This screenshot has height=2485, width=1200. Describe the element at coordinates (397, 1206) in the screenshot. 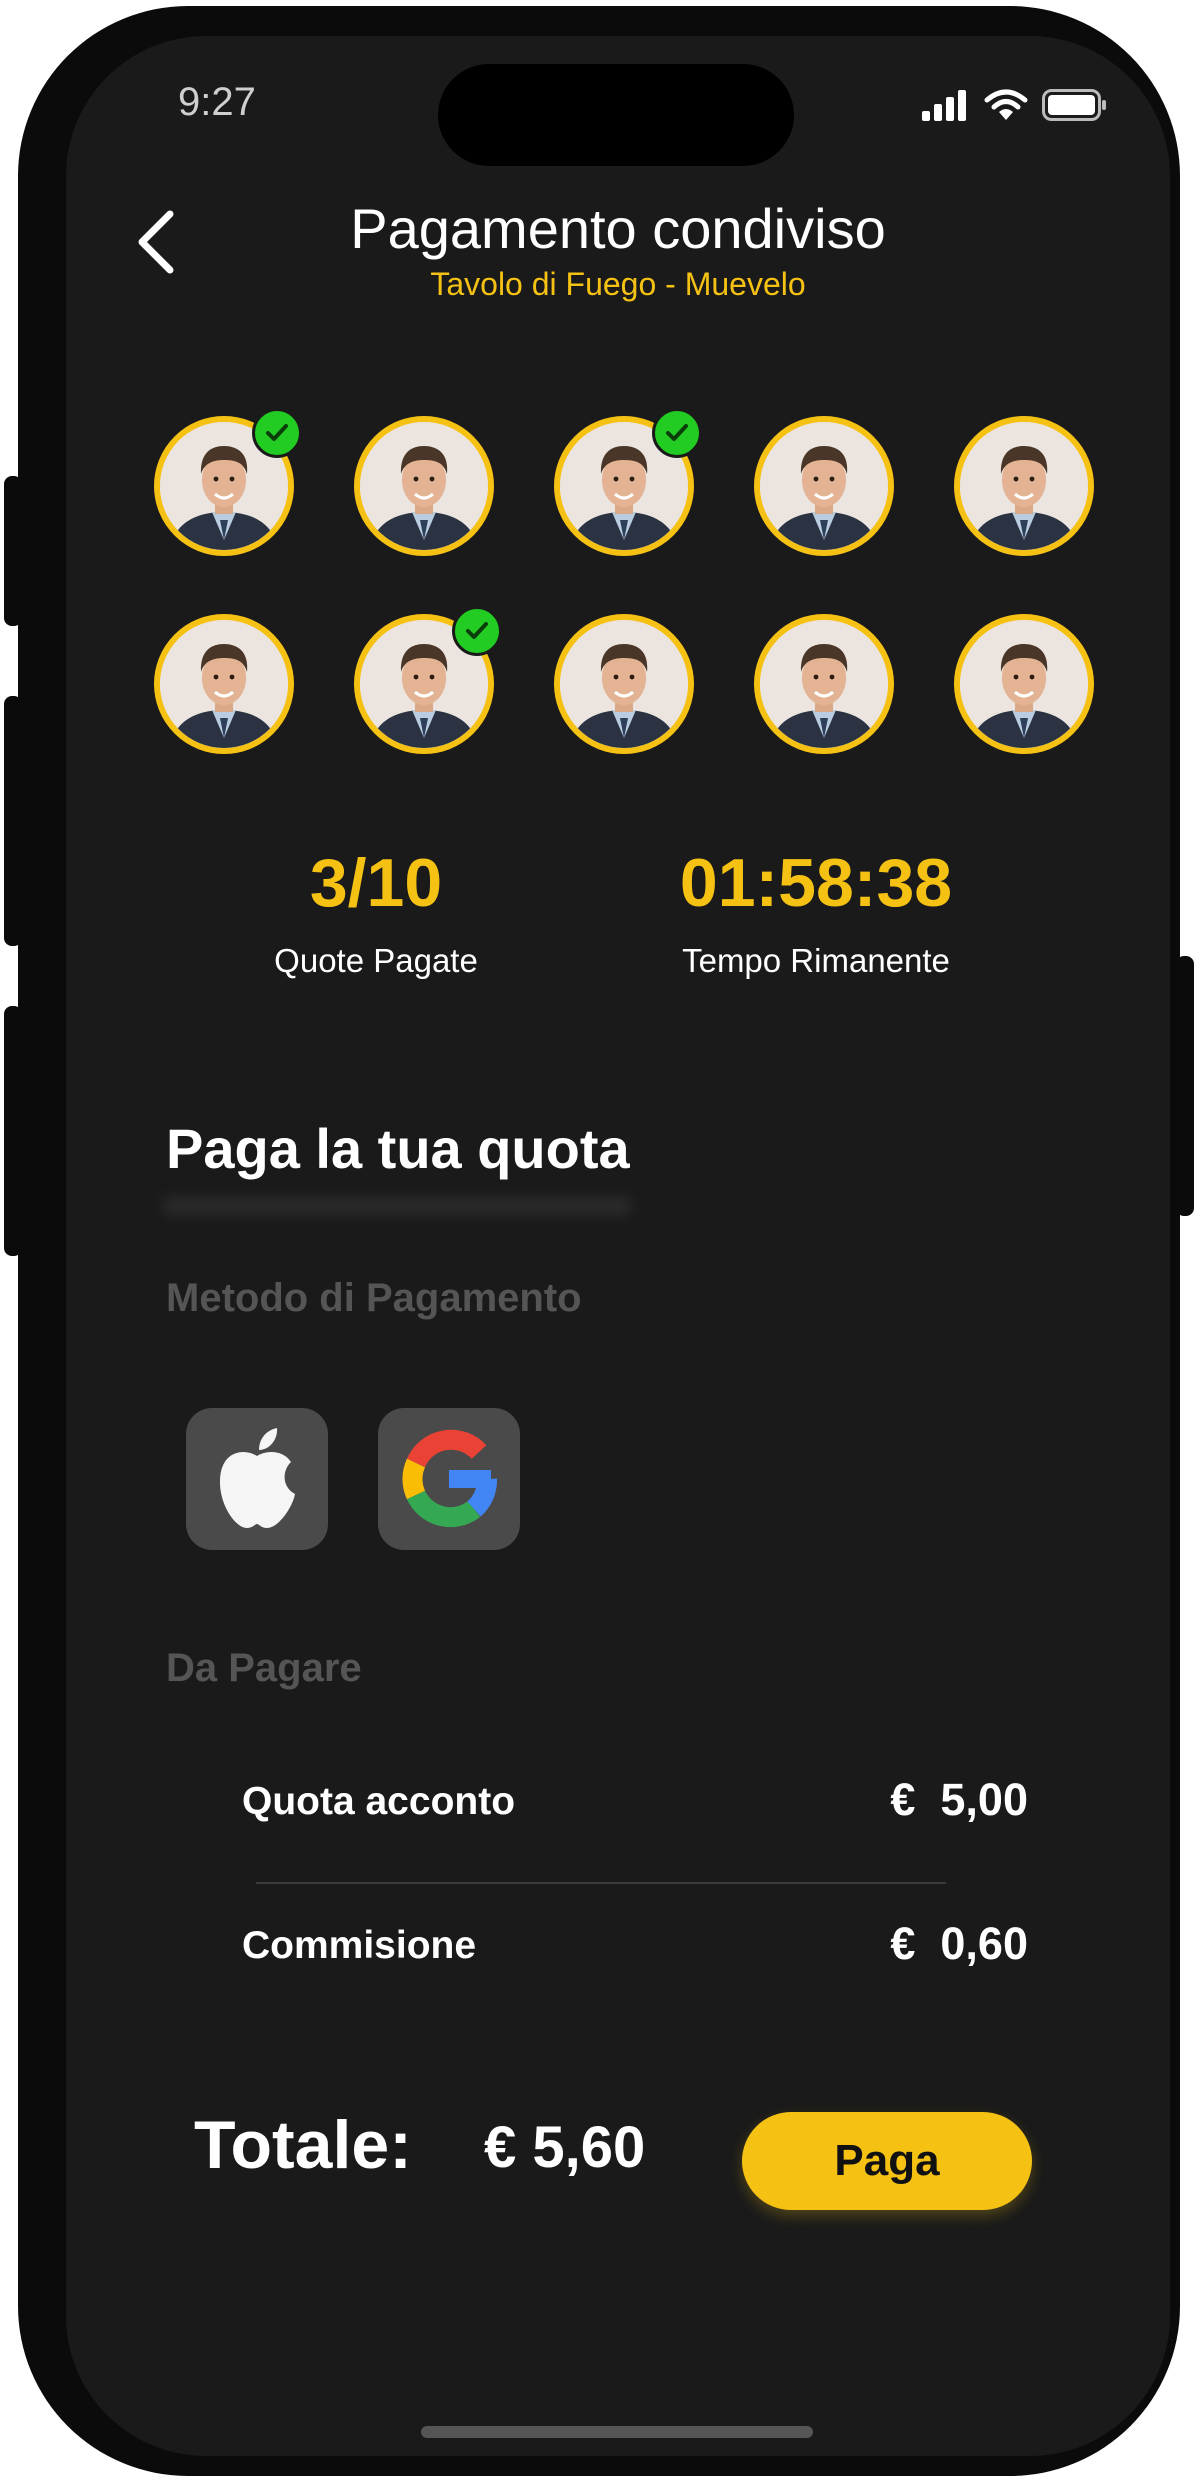

I see `heading-underline` at that location.